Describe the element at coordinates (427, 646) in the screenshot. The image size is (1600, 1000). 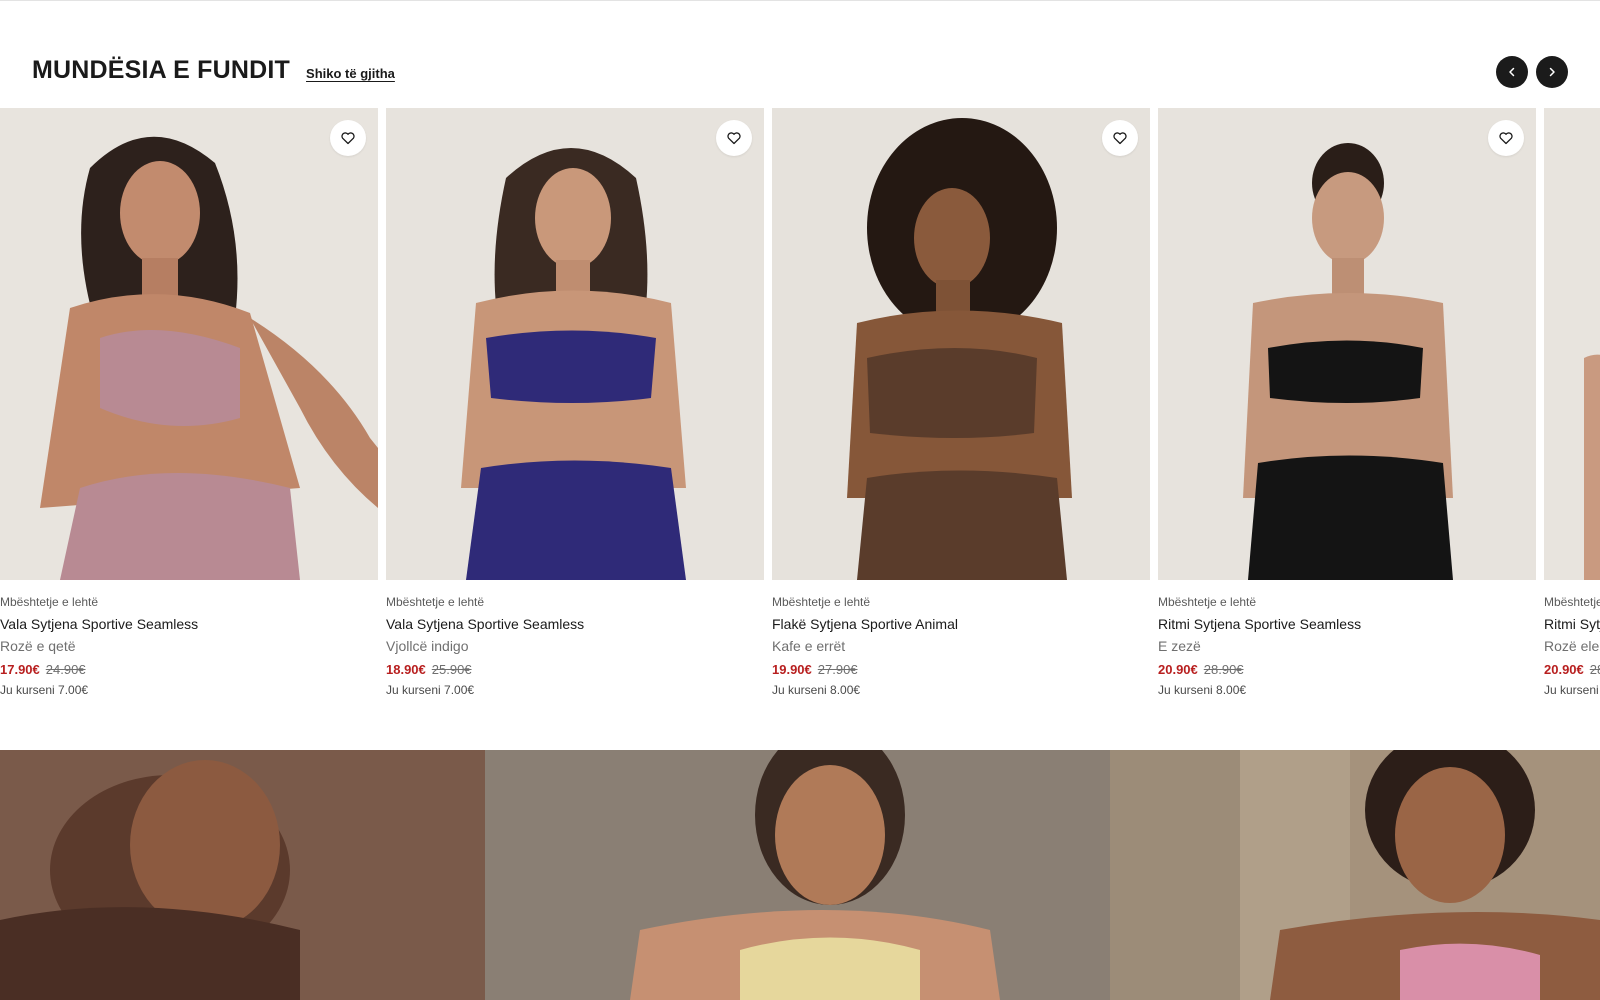
I see `product-color: Vjollcë indigo` at that location.